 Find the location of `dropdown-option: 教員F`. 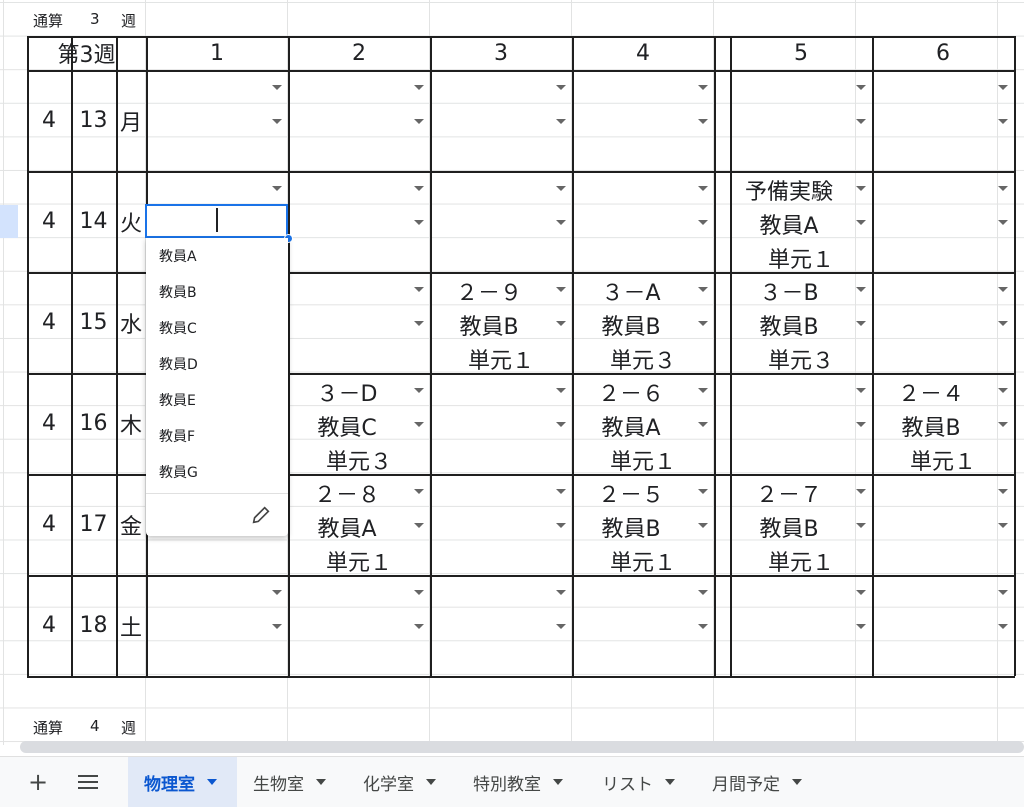

dropdown-option: 教員F is located at coordinates (177, 436).